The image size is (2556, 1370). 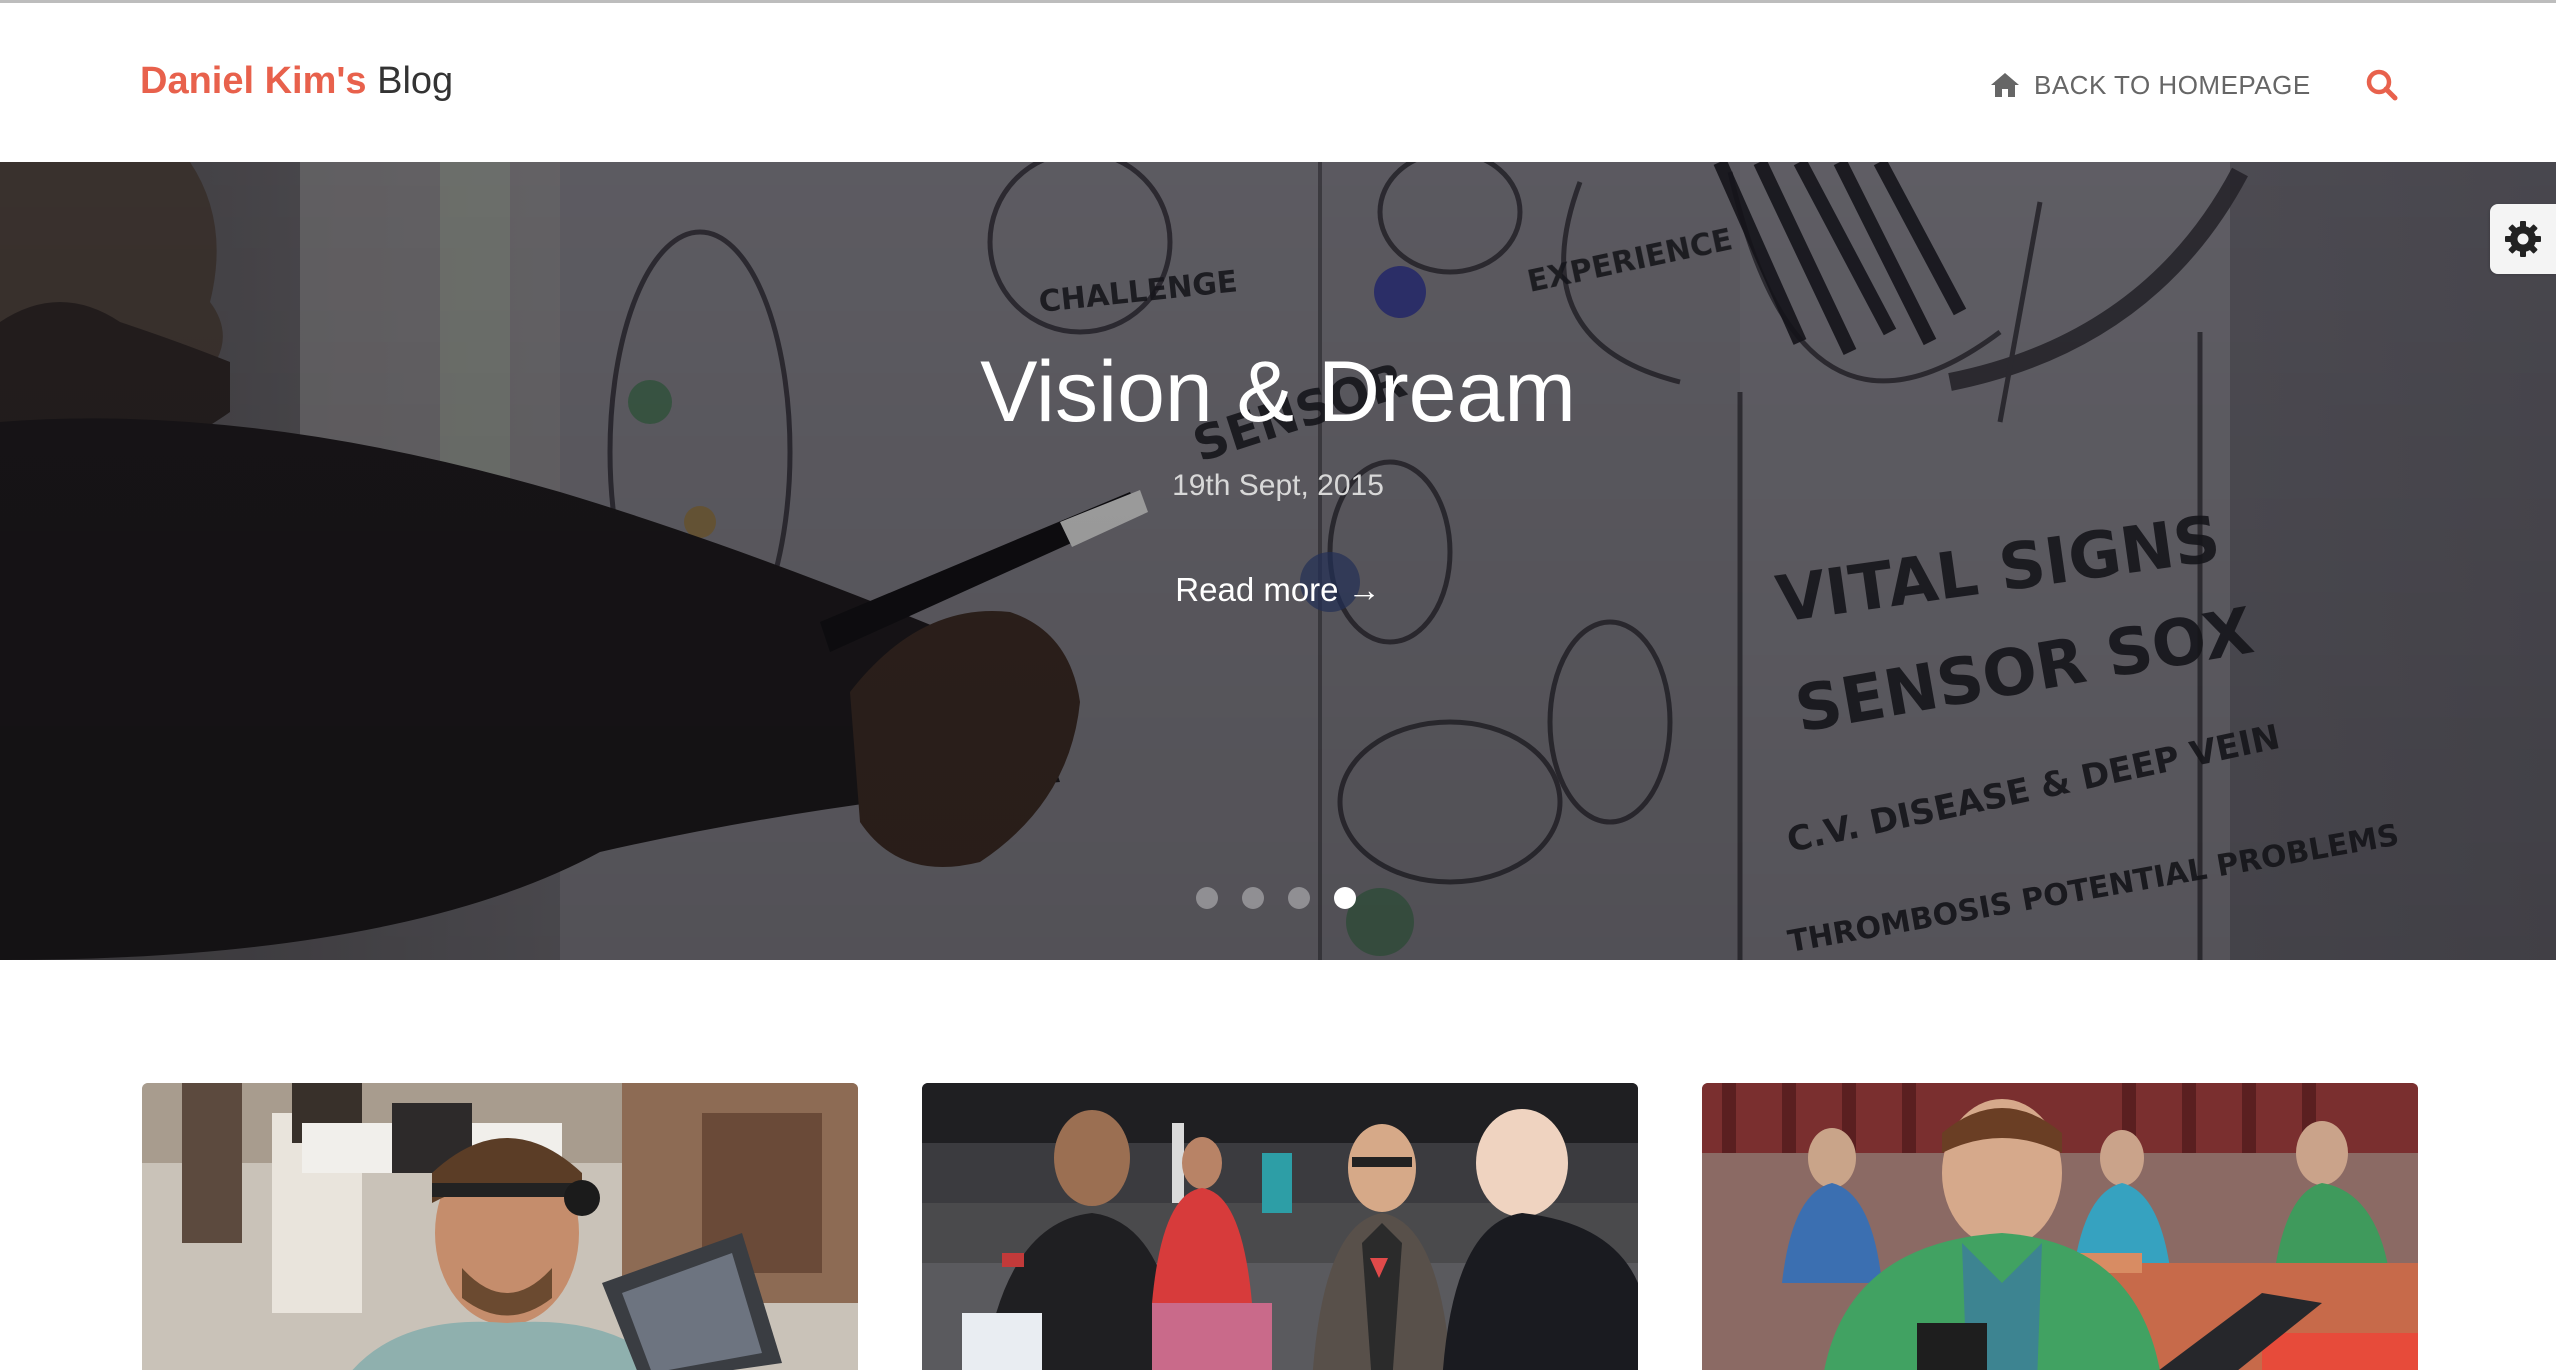 I want to click on home-icon, so click(x=2005, y=85).